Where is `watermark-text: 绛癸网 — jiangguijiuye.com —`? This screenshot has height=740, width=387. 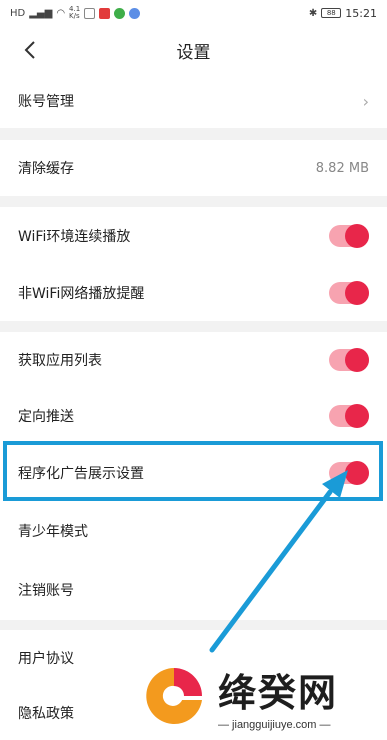 watermark-text: 绛癸网 — jiangguijiuye.com — is located at coordinates (278, 696).